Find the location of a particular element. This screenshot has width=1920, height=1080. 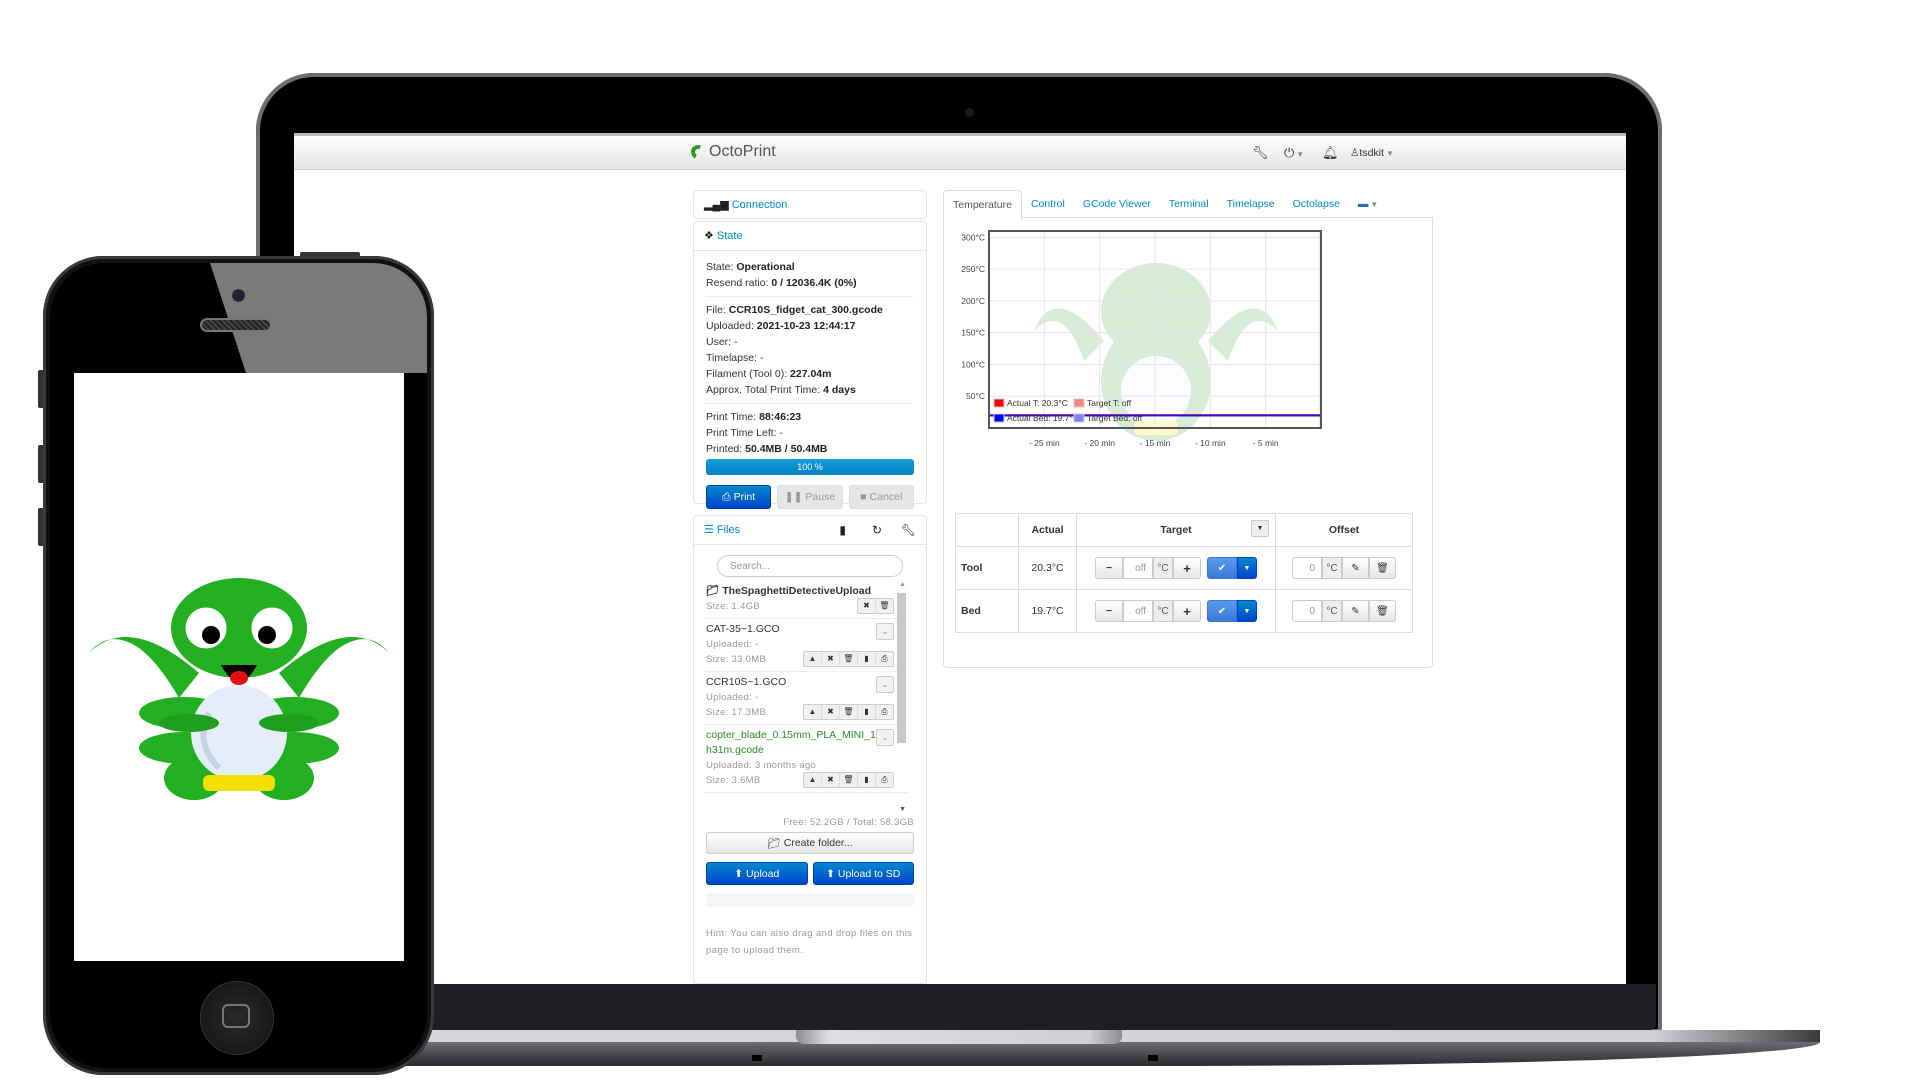

pause-button: ❚❚ Pause is located at coordinates (810, 497).